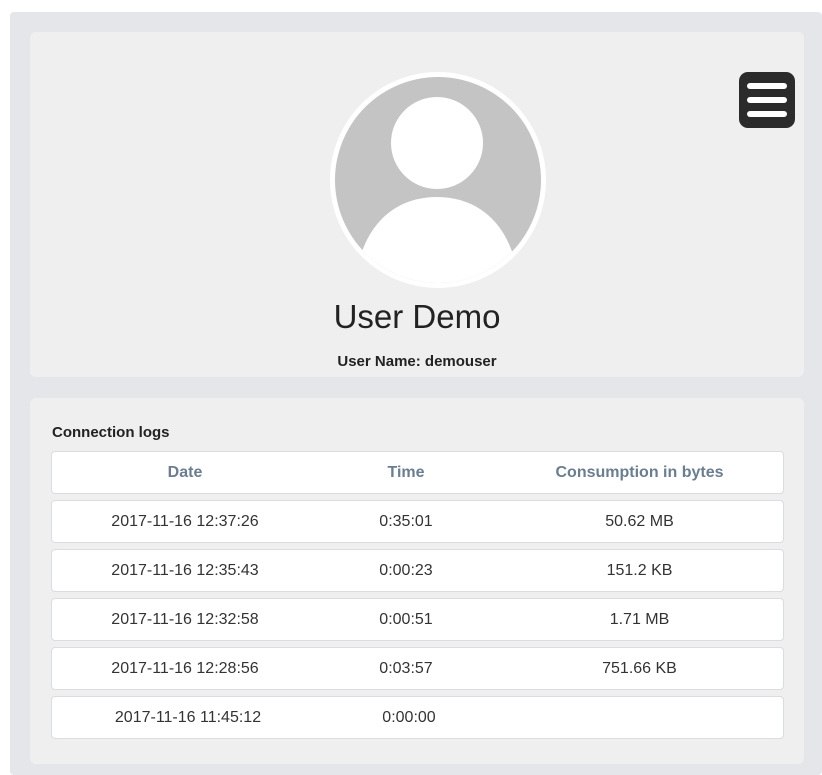  I want to click on column-header-date: Date, so click(185, 472).